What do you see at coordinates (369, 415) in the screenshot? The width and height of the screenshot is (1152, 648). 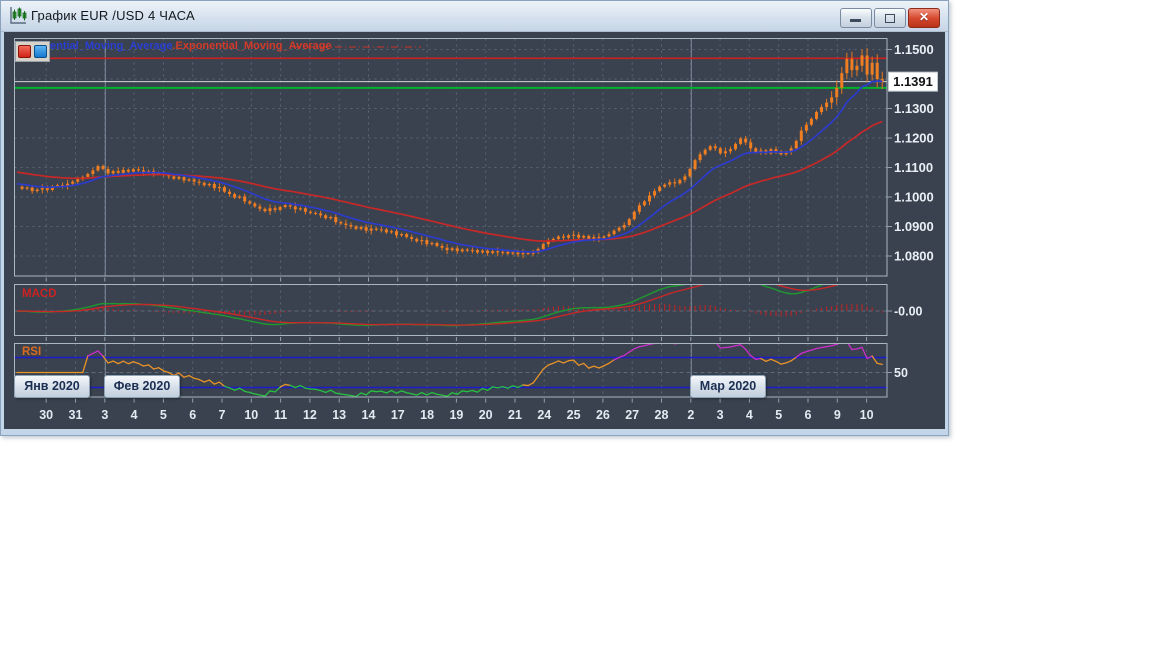 I see `day-axis-label: 14` at bounding box center [369, 415].